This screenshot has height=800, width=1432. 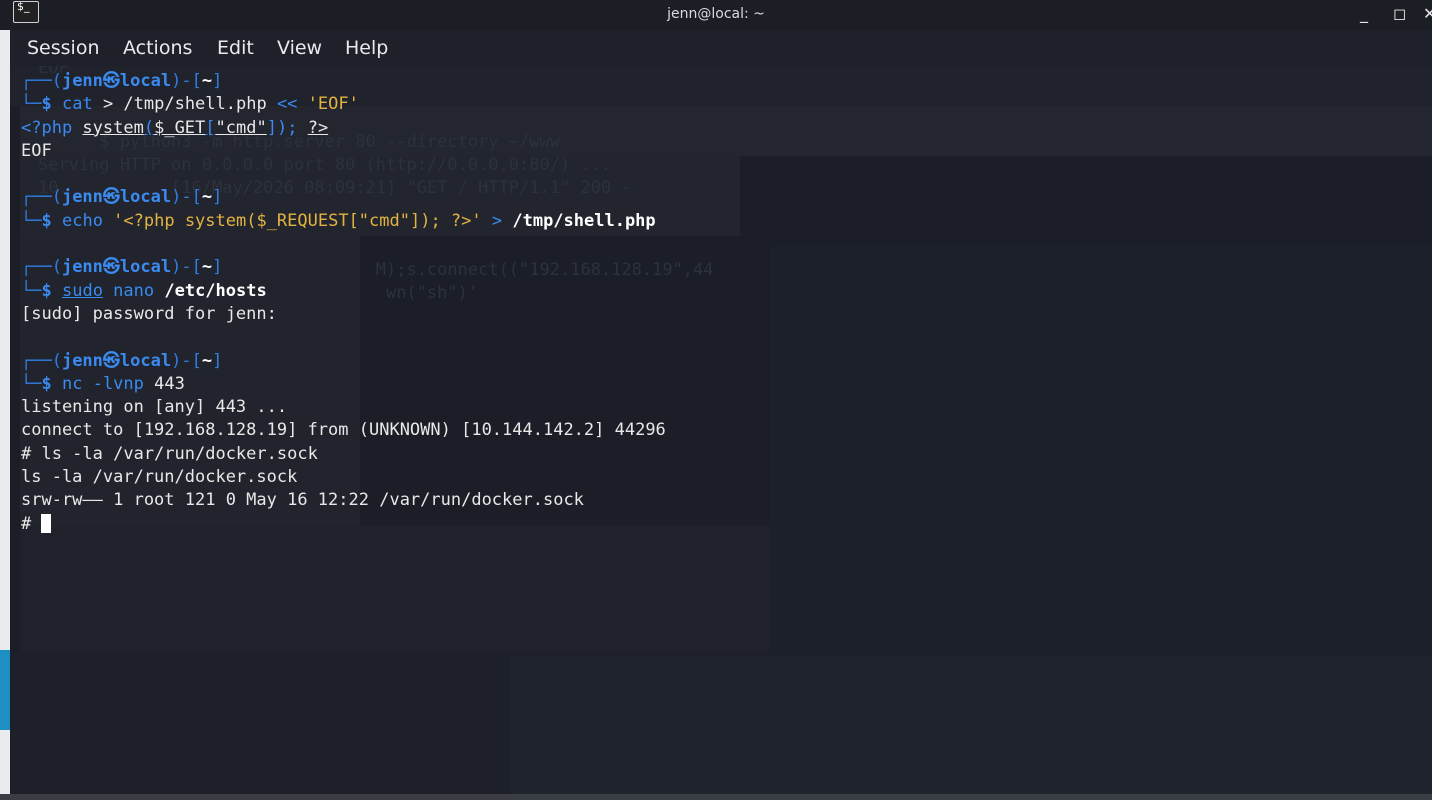 I want to click on heredoc-end-line: EOF, so click(x=36, y=150).